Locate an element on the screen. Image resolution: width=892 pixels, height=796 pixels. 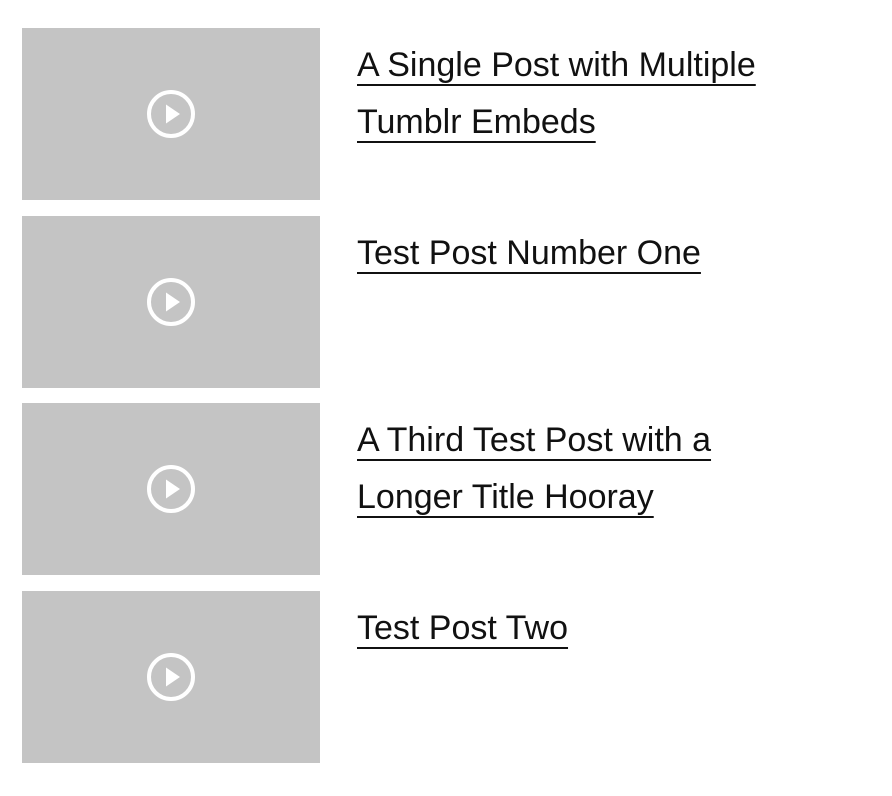
post-title-link: Test Post Number One is located at coordinates (577, 253).